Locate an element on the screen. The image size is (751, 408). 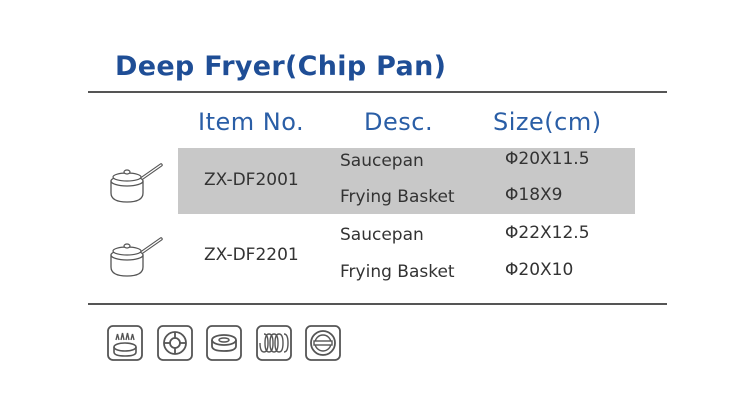
page-title: Deep Fryer(Chip Pan) is located at coordinates (281, 66).